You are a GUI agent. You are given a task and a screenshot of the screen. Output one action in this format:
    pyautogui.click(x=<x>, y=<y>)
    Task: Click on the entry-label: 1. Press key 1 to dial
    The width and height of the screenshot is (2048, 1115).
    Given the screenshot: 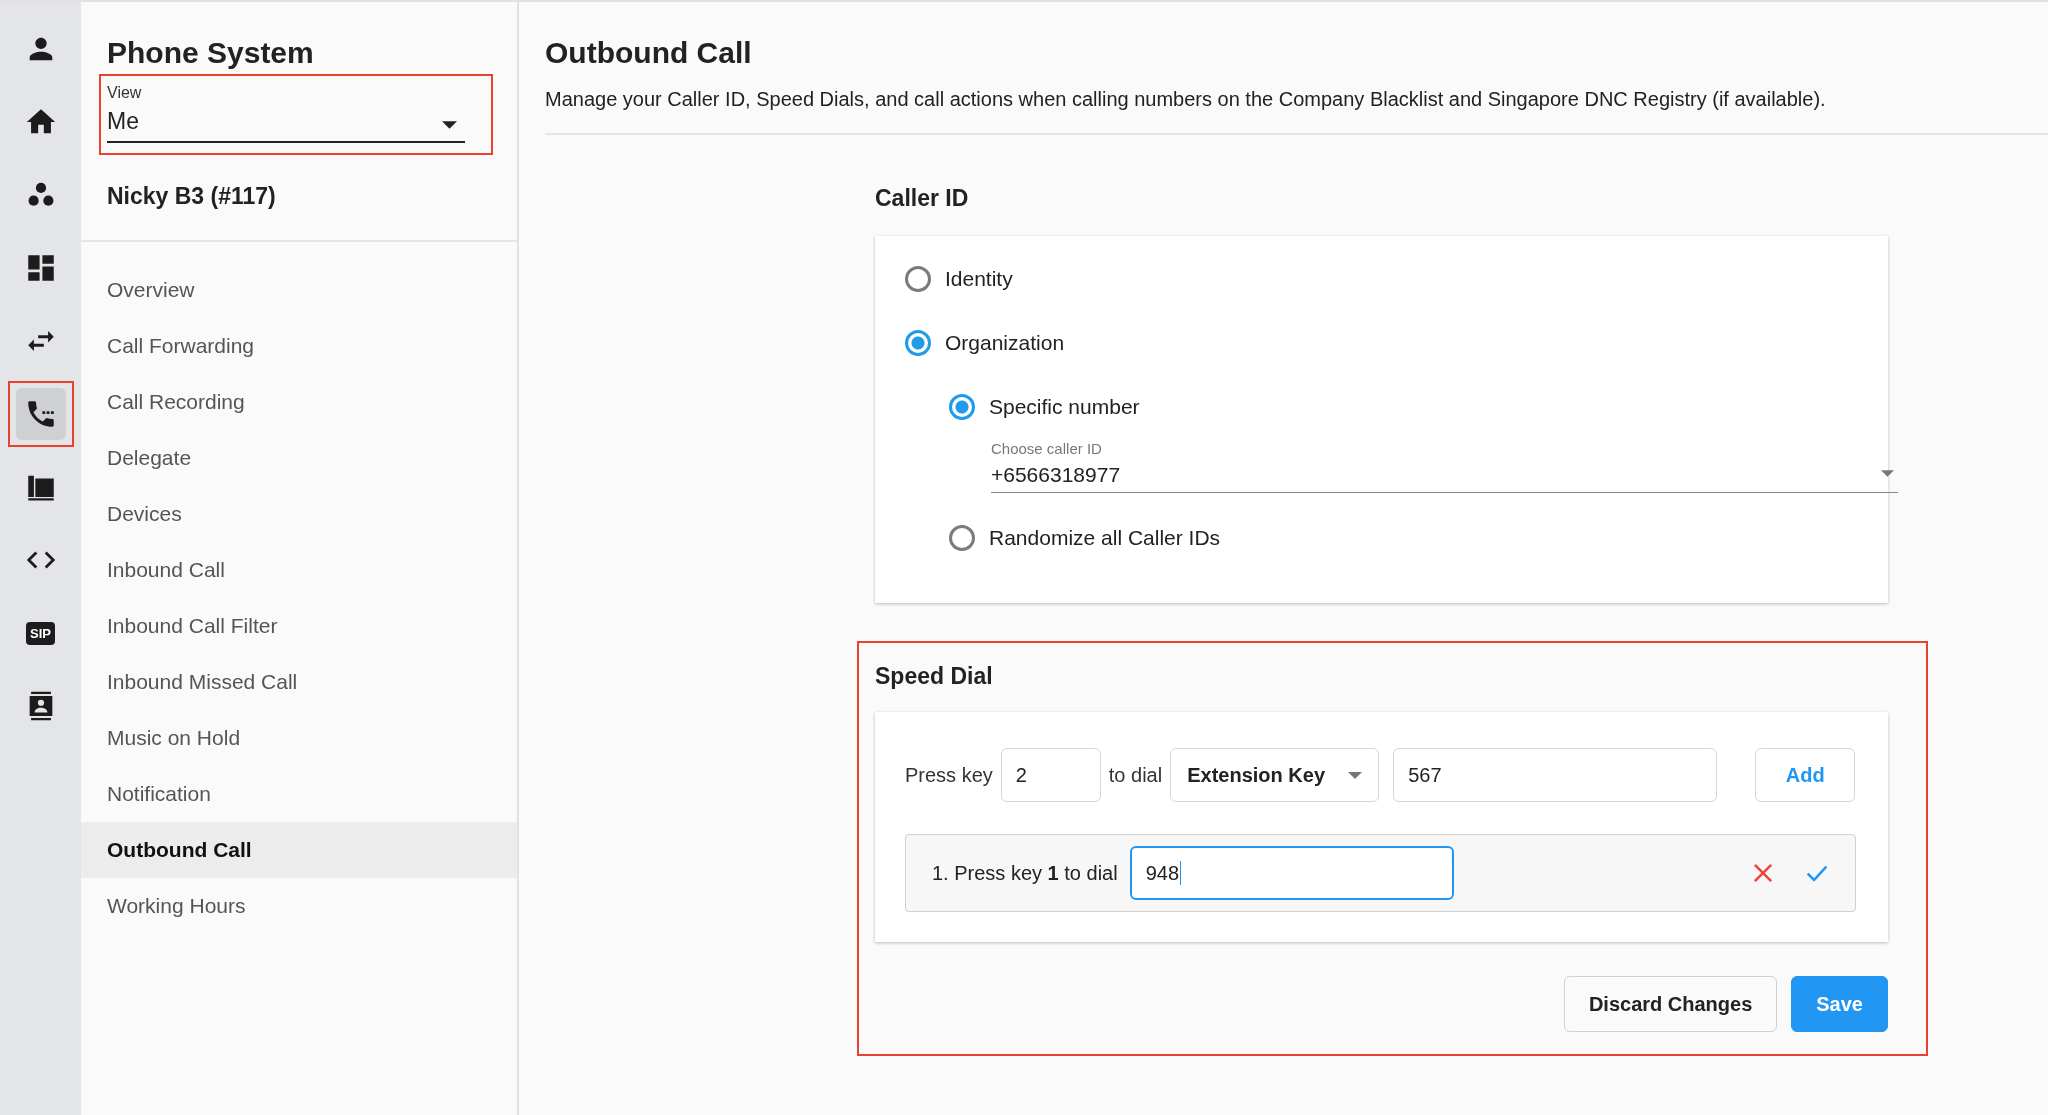 What is the action you would take?
    pyautogui.click(x=1025, y=873)
    